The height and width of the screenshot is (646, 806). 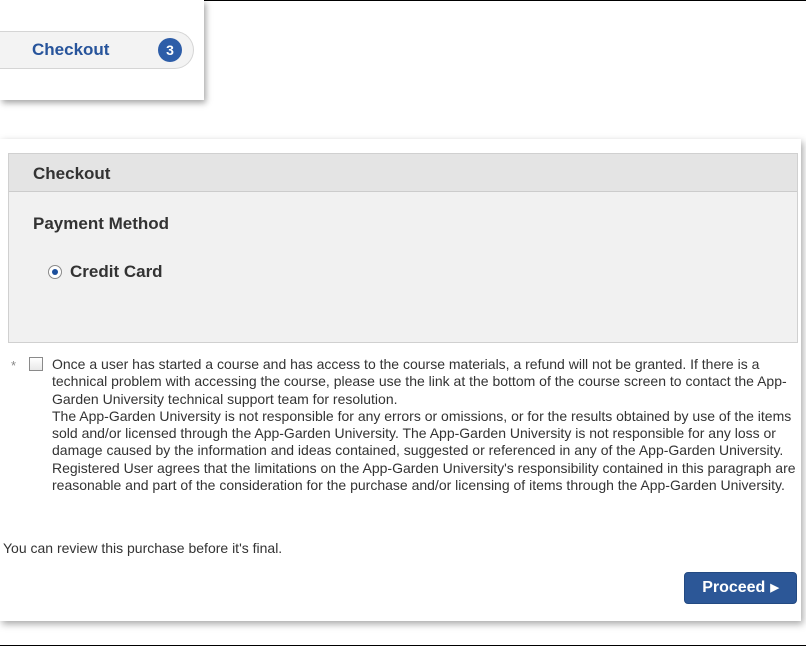 I want to click on checkout-panel-header: Checkout, so click(x=403, y=173).